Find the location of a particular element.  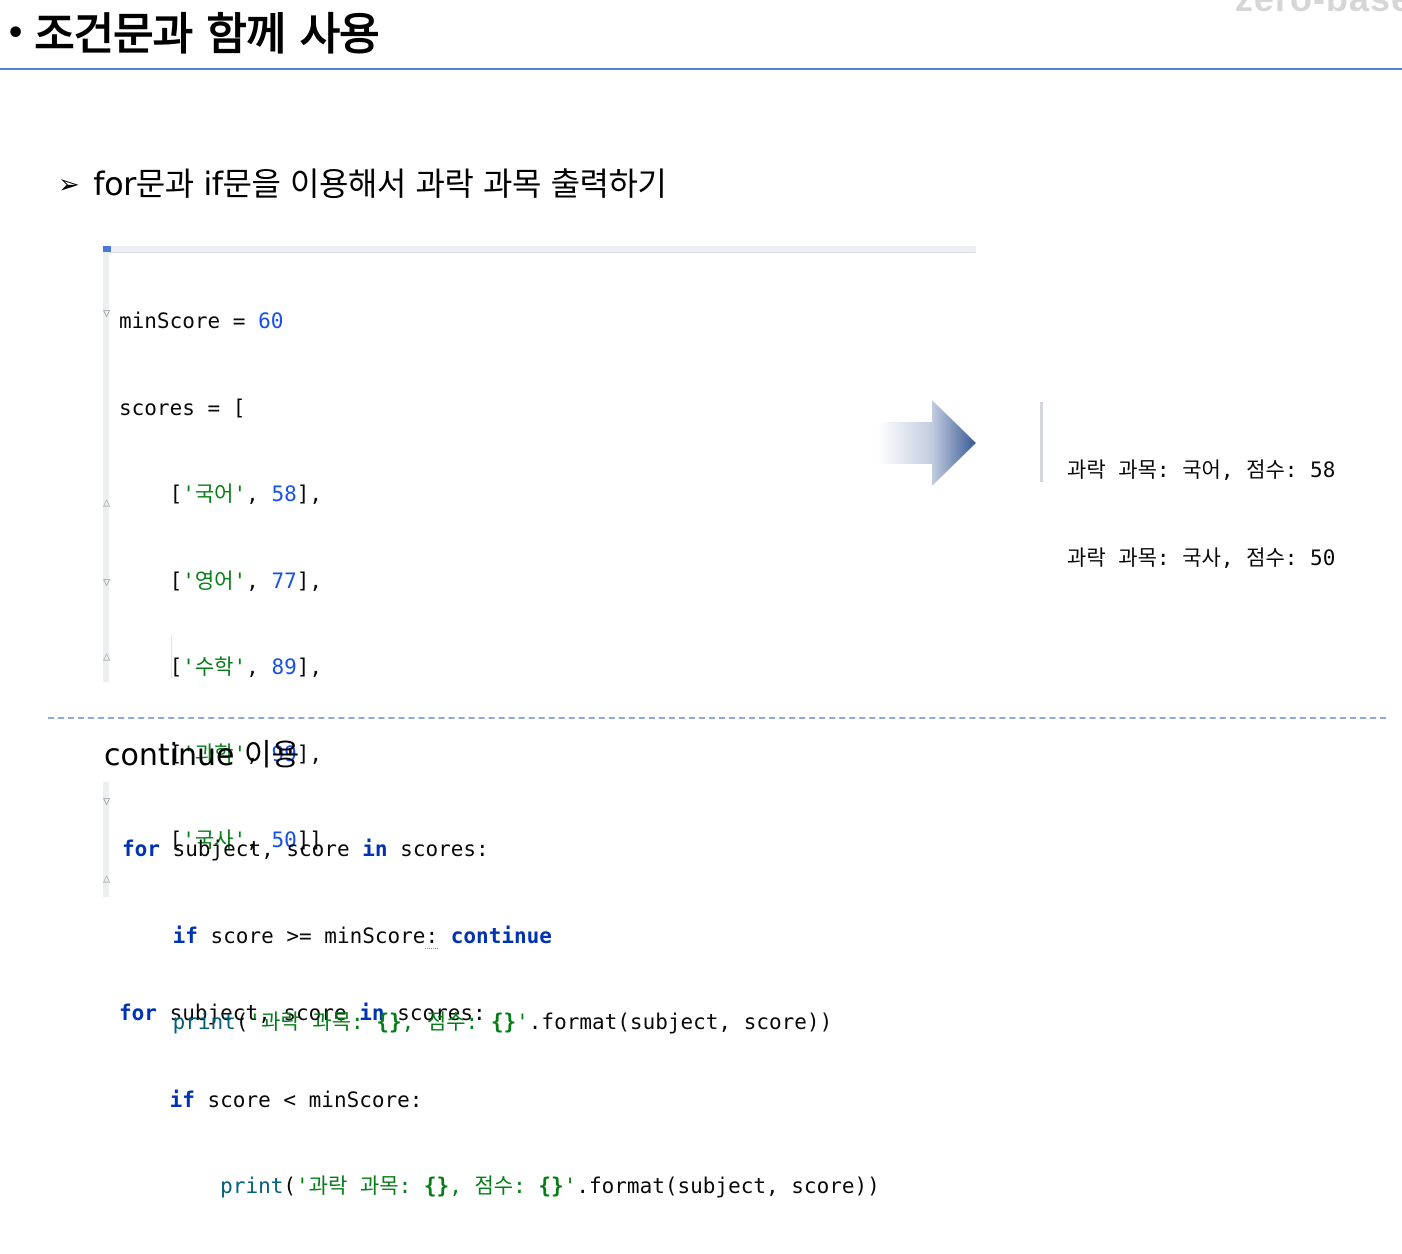

subheading: ➢ for문과 if문을 이용해서 과락 과목 출력하기 is located at coordinates (362, 184).